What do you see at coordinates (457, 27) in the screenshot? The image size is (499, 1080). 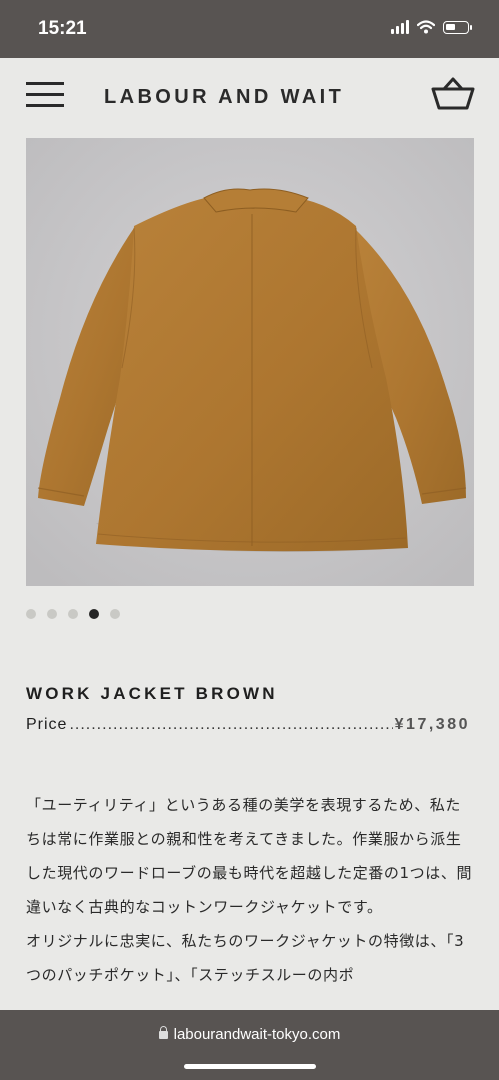 I see `battery-icon` at bounding box center [457, 27].